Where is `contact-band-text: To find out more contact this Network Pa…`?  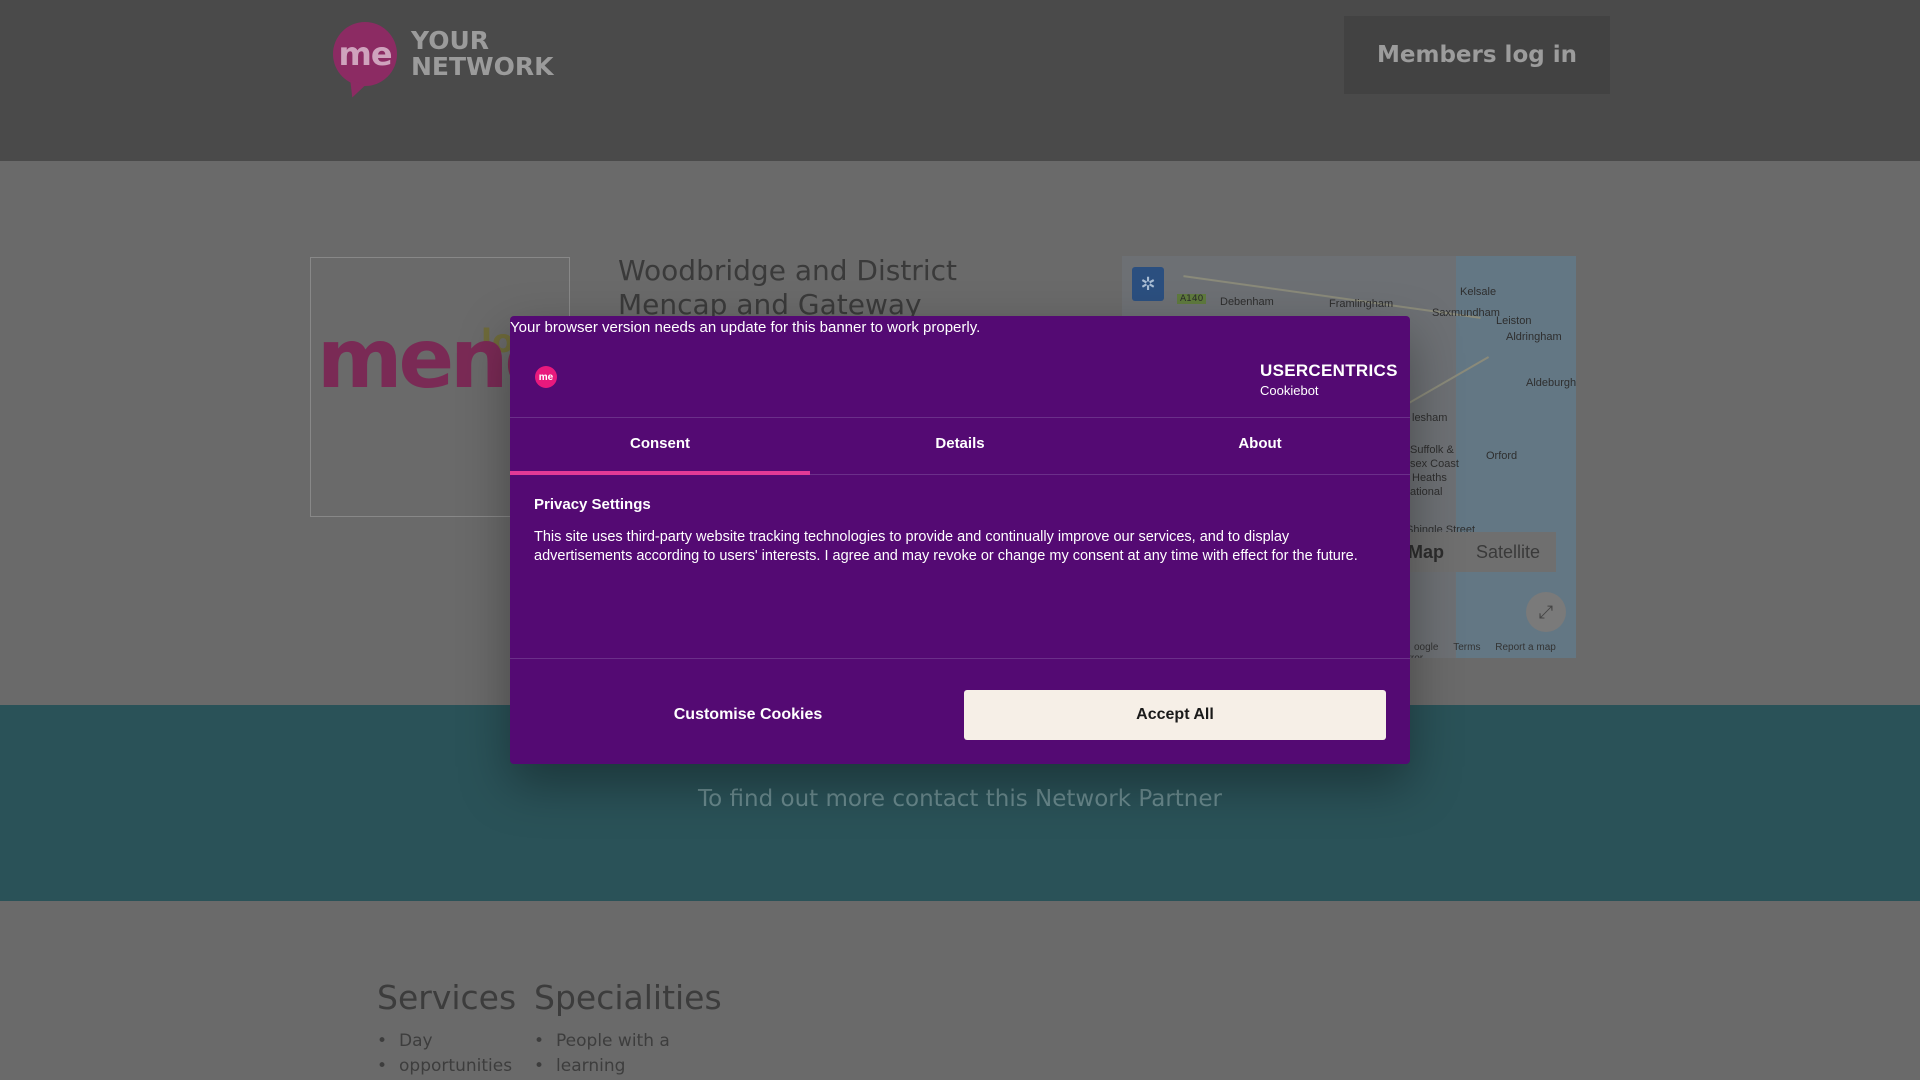
contact-band-text: To find out more contact this Network Pa… is located at coordinates (960, 799).